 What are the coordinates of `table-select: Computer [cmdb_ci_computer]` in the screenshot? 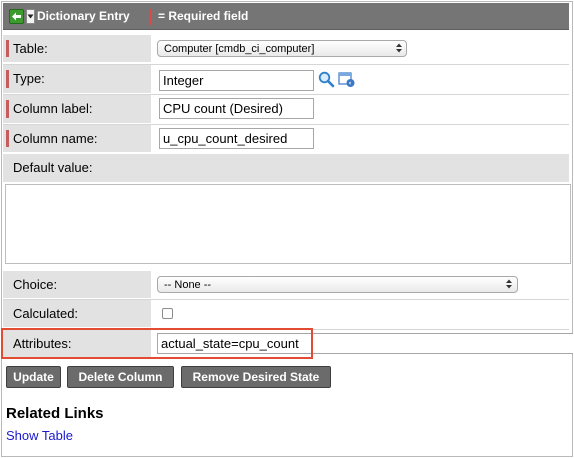 It's located at (282, 48).